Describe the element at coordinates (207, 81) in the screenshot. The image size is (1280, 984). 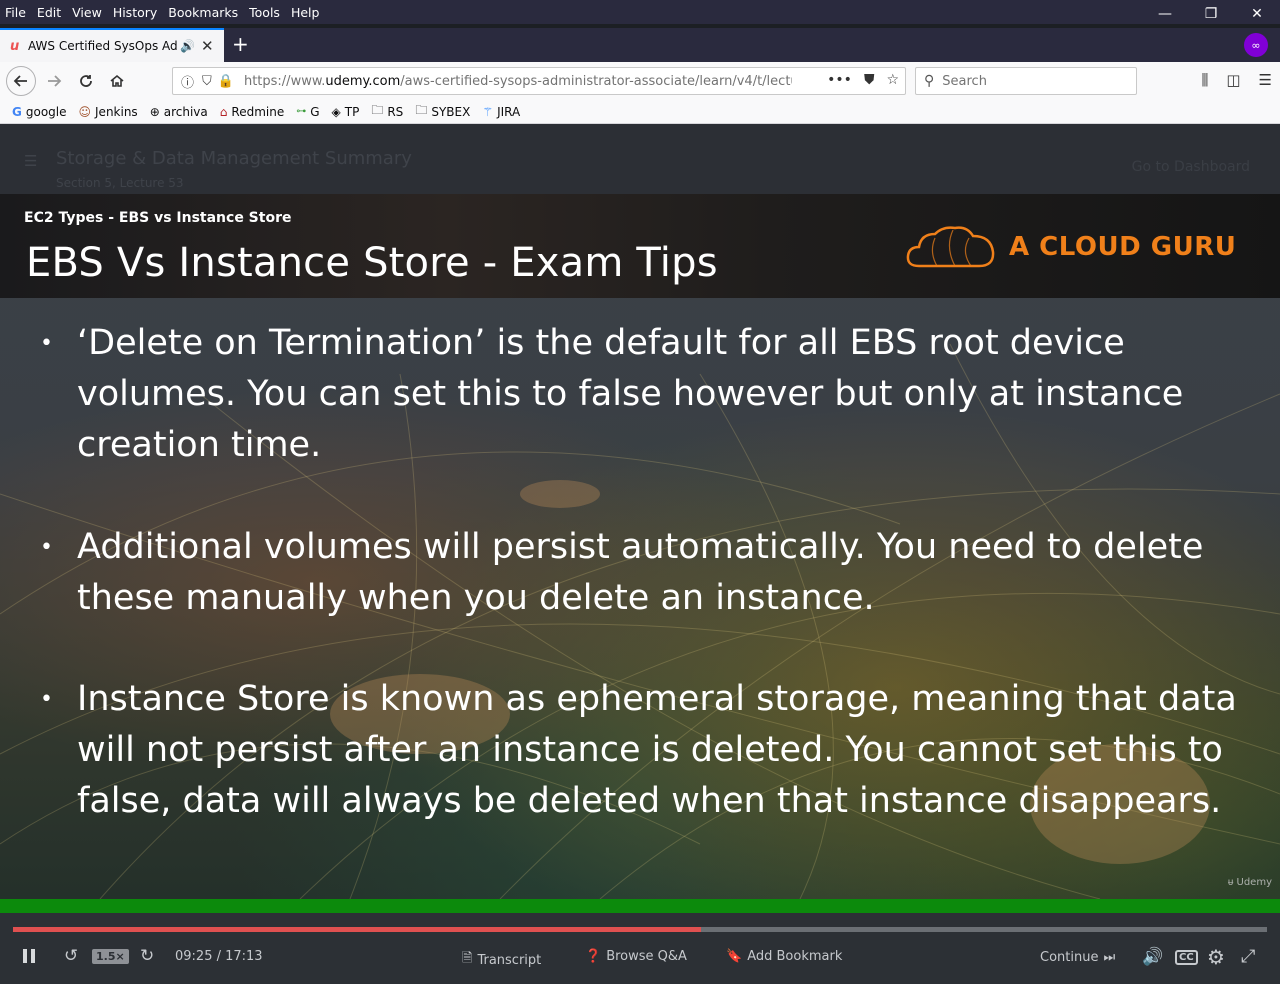
I see `tracking-shield-icon: ⛉` at that location.